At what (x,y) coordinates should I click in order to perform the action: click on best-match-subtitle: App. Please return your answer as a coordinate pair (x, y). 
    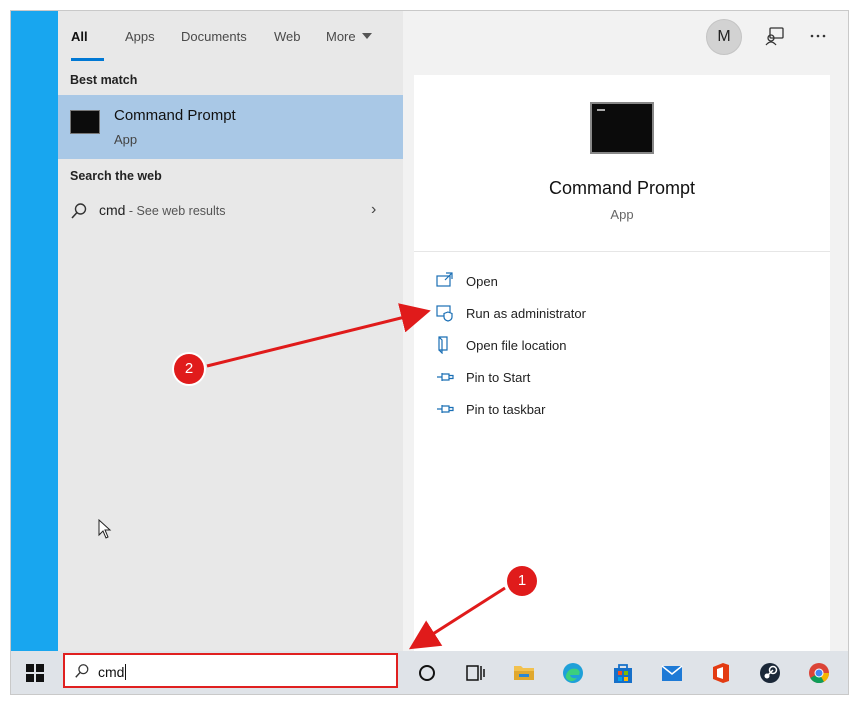
    Looking at the image, I should click on (126, 139).